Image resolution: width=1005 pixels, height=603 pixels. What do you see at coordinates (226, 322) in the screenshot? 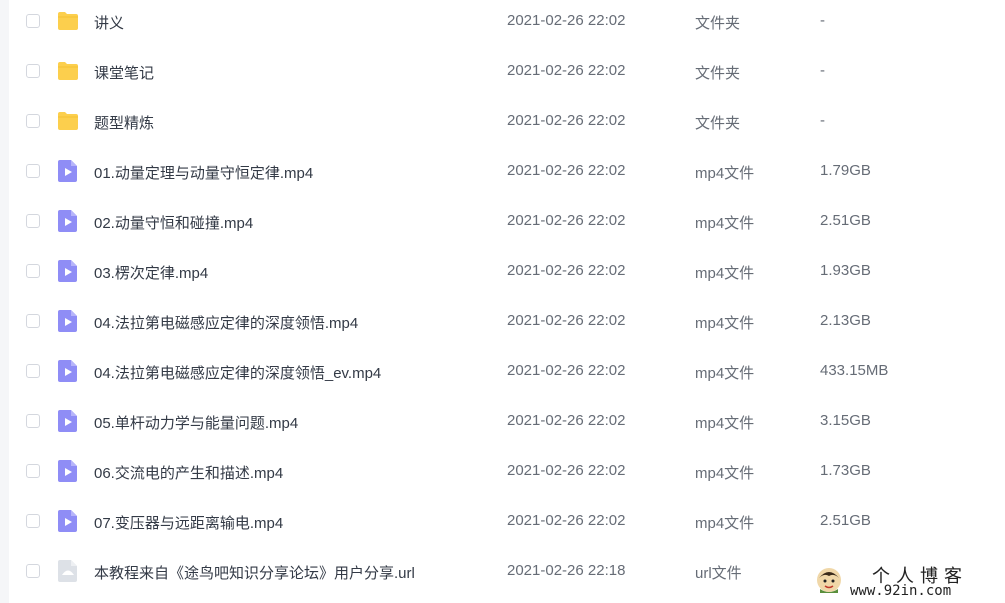
I see `file-name: 04.法拉第电磁感应定律的深度领悟.mp4` at bounding box center [226, 322].